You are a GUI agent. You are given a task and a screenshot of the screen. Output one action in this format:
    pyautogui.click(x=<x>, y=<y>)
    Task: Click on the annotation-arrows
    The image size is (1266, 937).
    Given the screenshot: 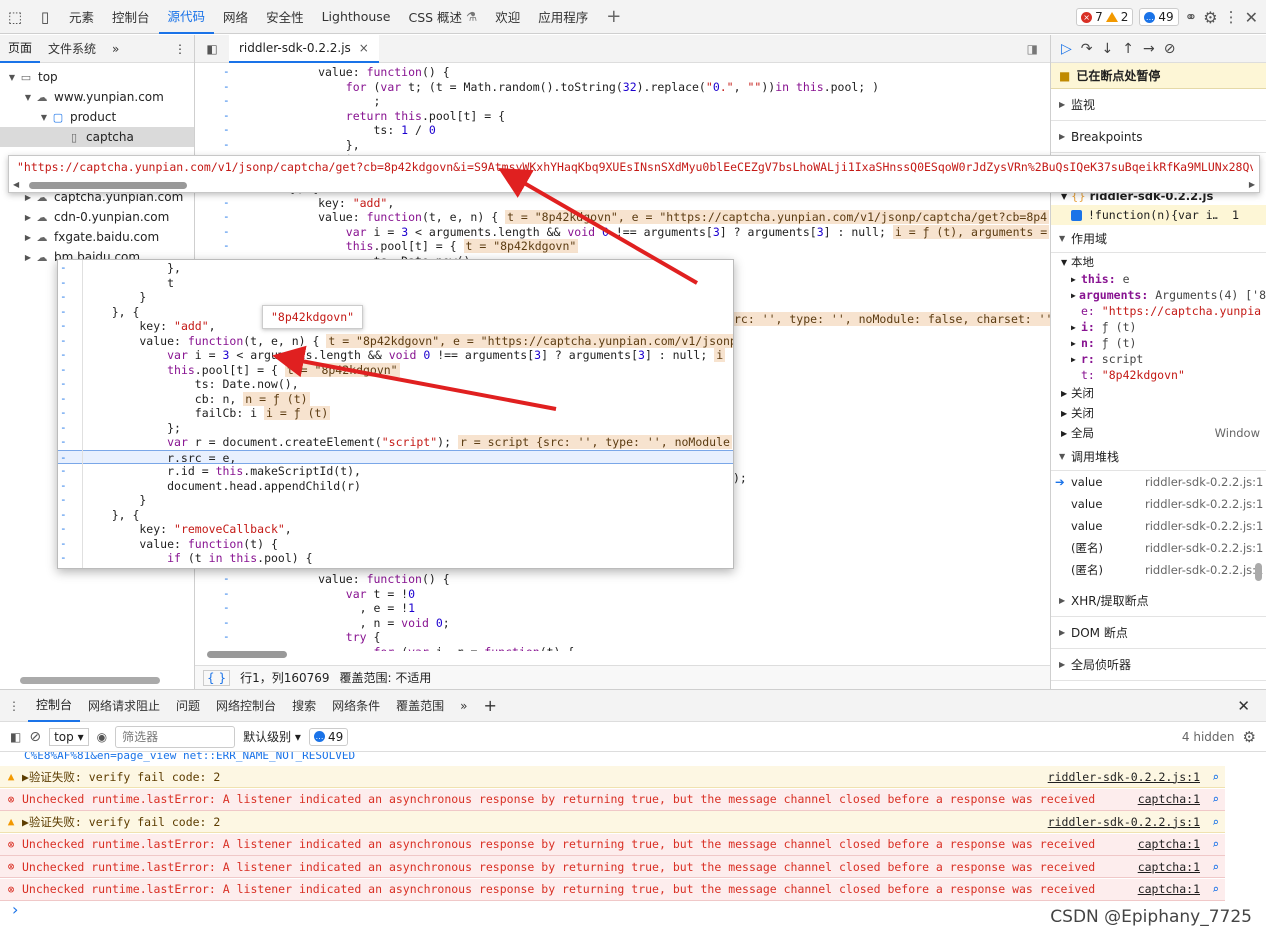 What is the action you would take?
    pyautogui.click(x=485, y=289)
    